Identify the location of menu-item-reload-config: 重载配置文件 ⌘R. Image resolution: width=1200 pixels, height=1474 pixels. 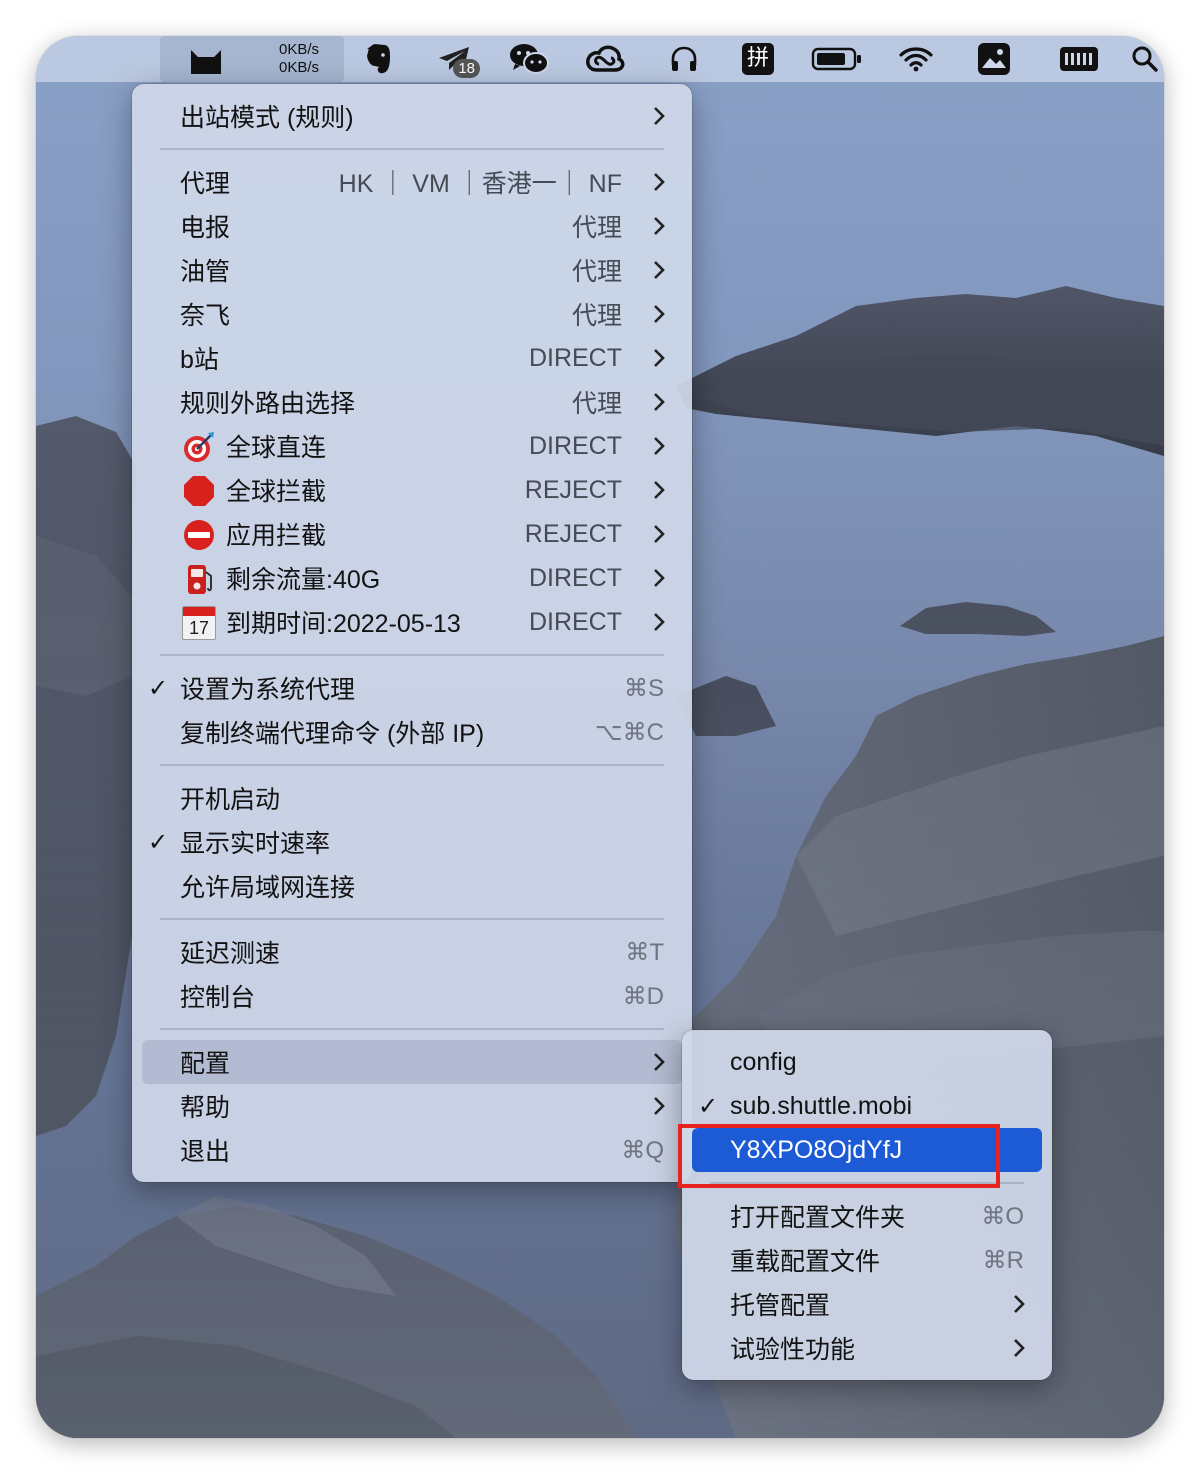
(867, 1260).